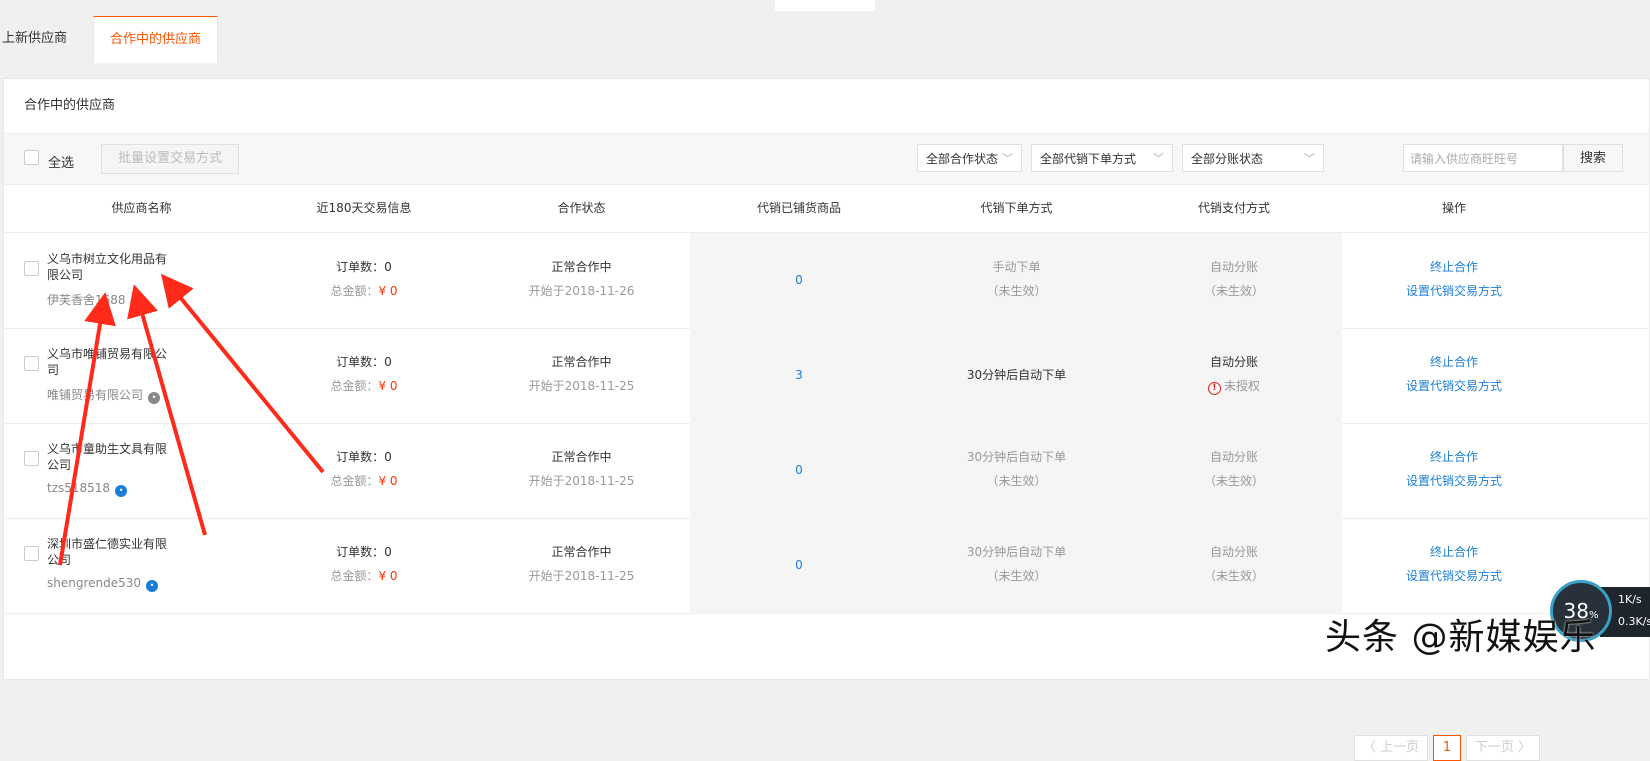 This screenshot has height=761, width=1650. Describe the element at coordinates (156, 39) in the screenshot. I see `tab-cooperating-suppliers: 合作中的供应商` at that location.